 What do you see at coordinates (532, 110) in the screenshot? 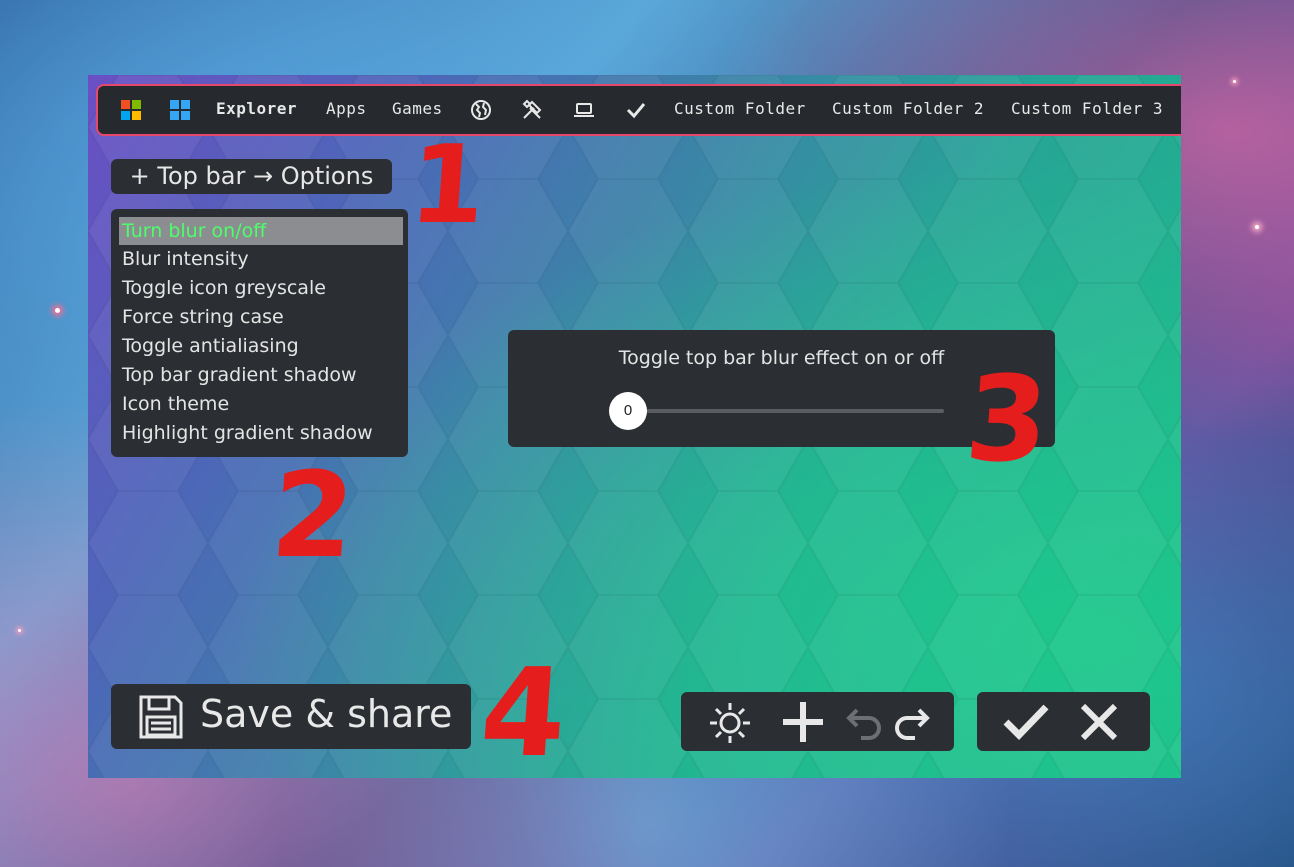
I see `tools-icon` at bounding box center [532, 110].